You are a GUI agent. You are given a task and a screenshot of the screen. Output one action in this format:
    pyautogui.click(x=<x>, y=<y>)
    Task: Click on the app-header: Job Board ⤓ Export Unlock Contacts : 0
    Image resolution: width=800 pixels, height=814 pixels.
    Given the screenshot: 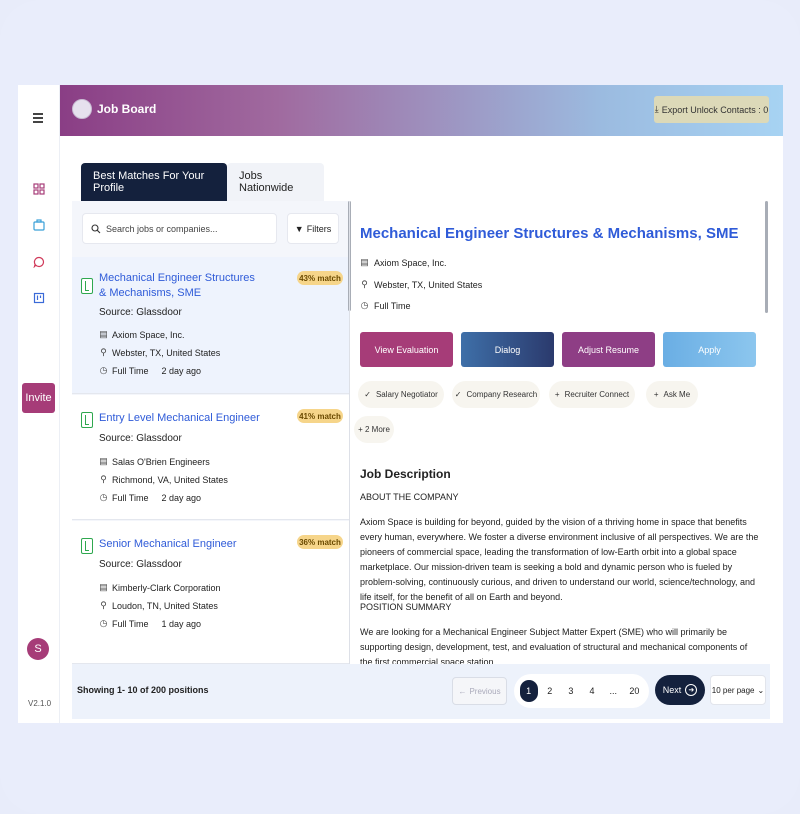 What is the action you would take?
    pyautogui.click(x=421, y=110)
    